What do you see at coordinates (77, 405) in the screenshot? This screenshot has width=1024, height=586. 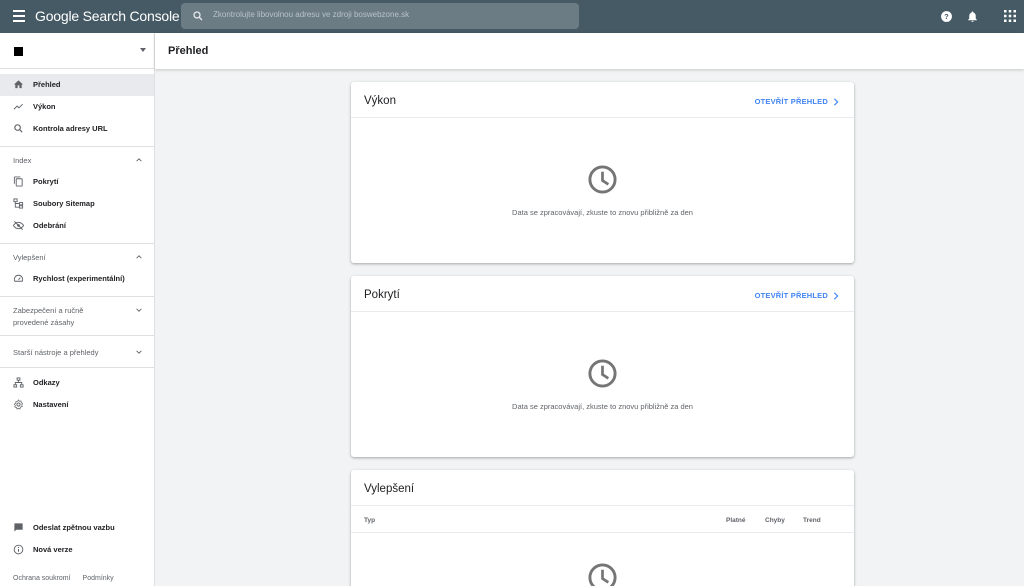 I see `sidebar-item-settings: Nastavení` at bounding box center [77, 405].